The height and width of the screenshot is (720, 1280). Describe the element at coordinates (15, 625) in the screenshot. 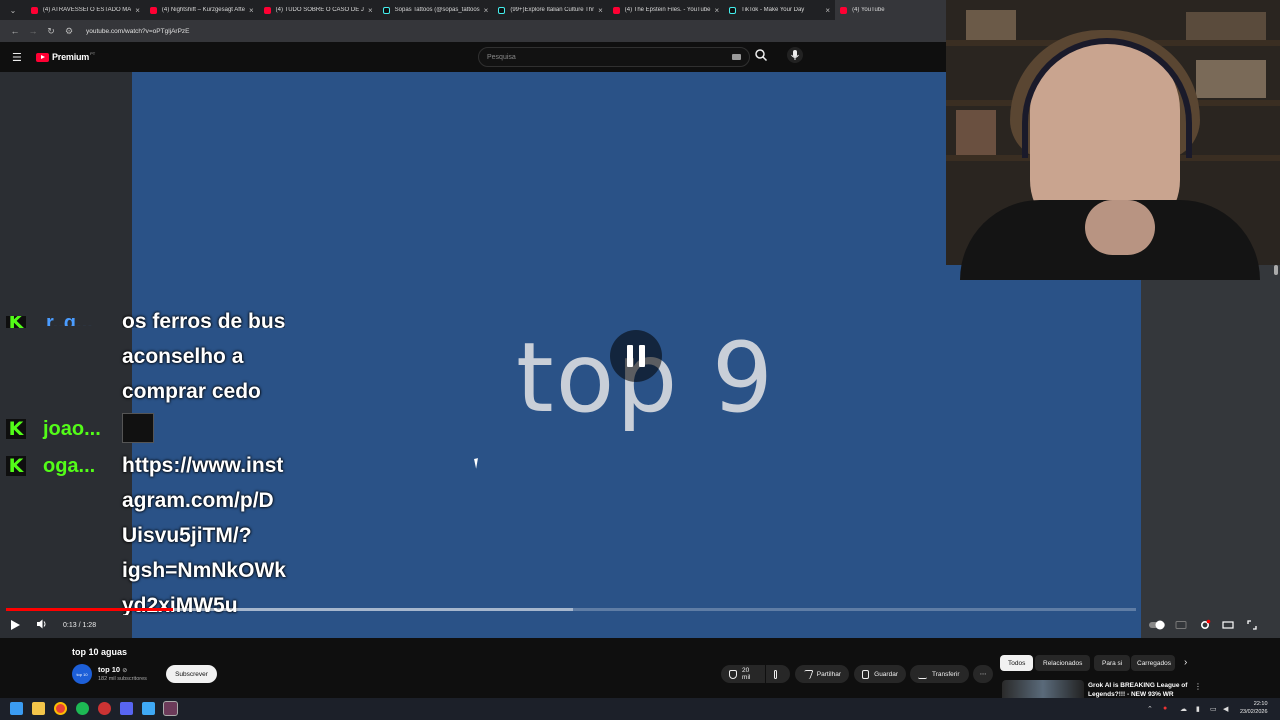

I see `play-icon` at that location.